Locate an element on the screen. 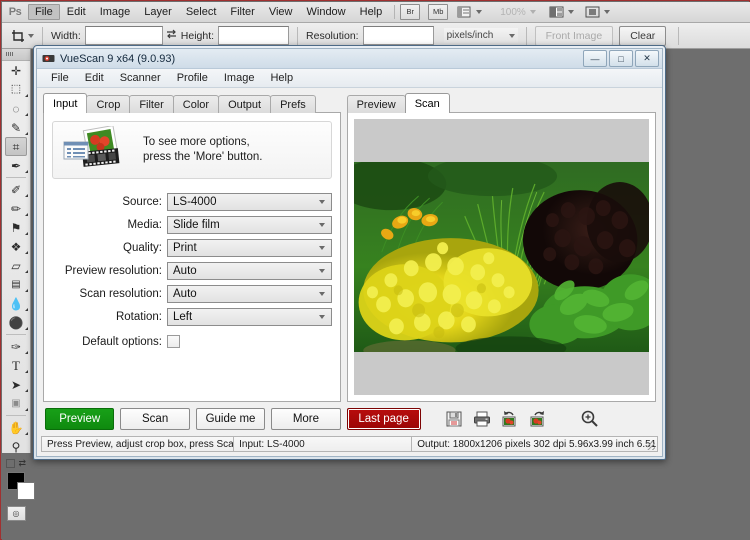 This screenshot has height=540, width=750. zoom-chevron-down-icon is located at coordinates (532, 12).